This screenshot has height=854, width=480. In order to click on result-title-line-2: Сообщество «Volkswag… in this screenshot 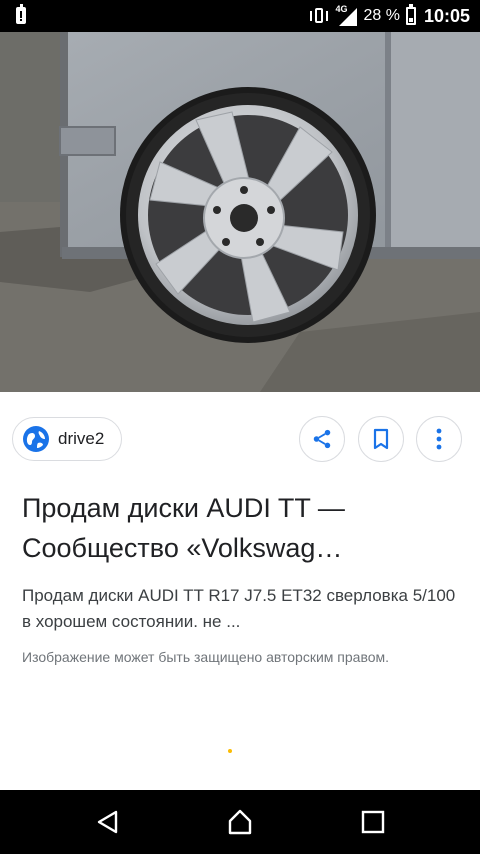, I will do `click(182, 548)`.